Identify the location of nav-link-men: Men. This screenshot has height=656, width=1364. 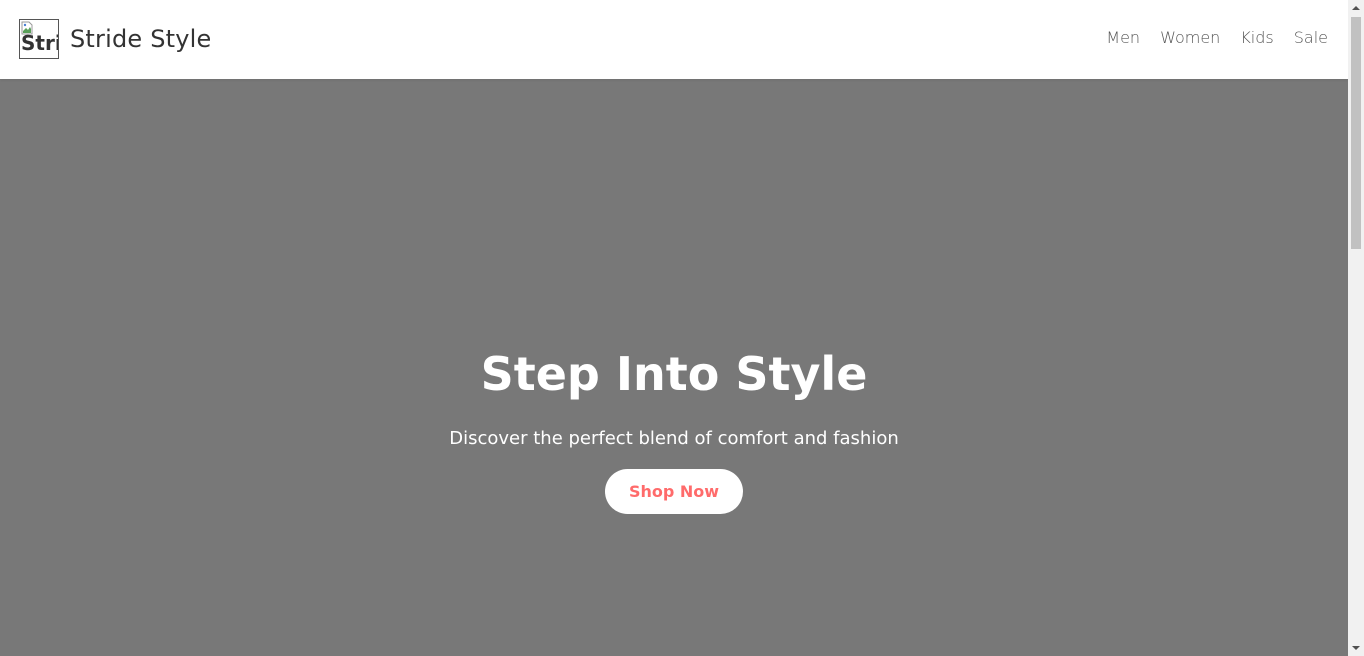
(1123, 37).